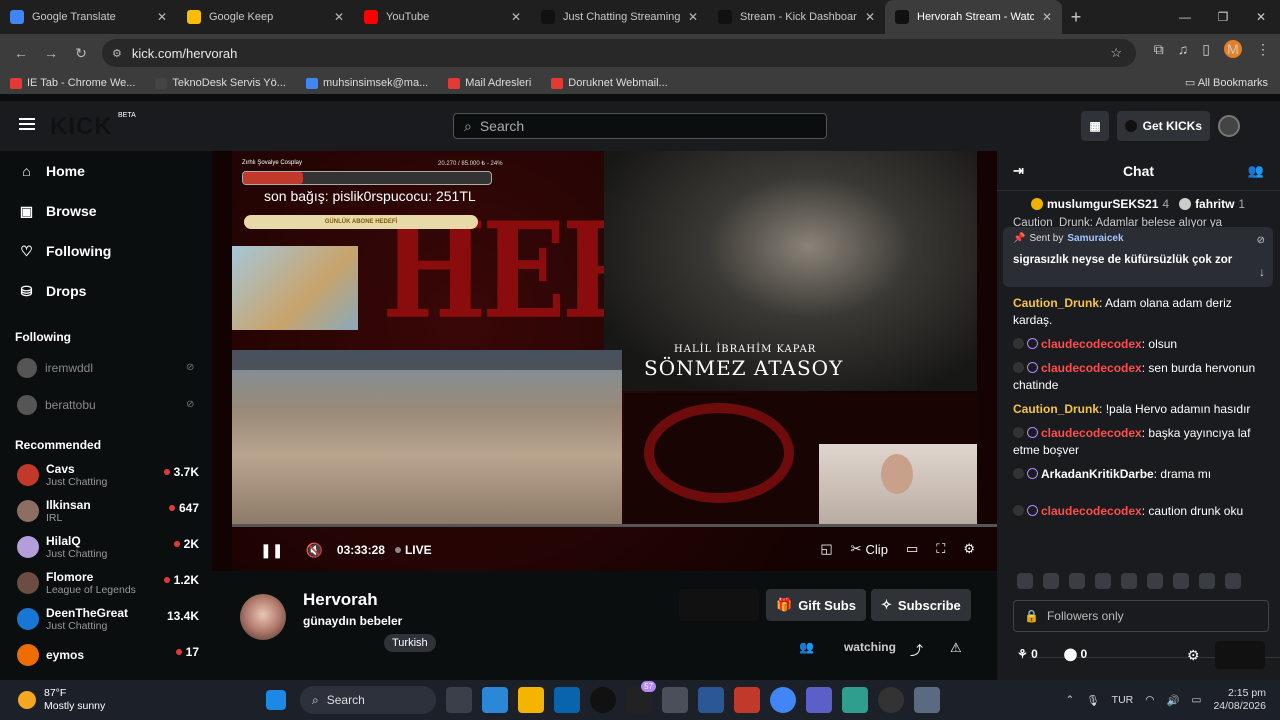  Describe the element at coordinates (413, 550) in the screenshot. I see `live-indicator: LIVE` at that location.